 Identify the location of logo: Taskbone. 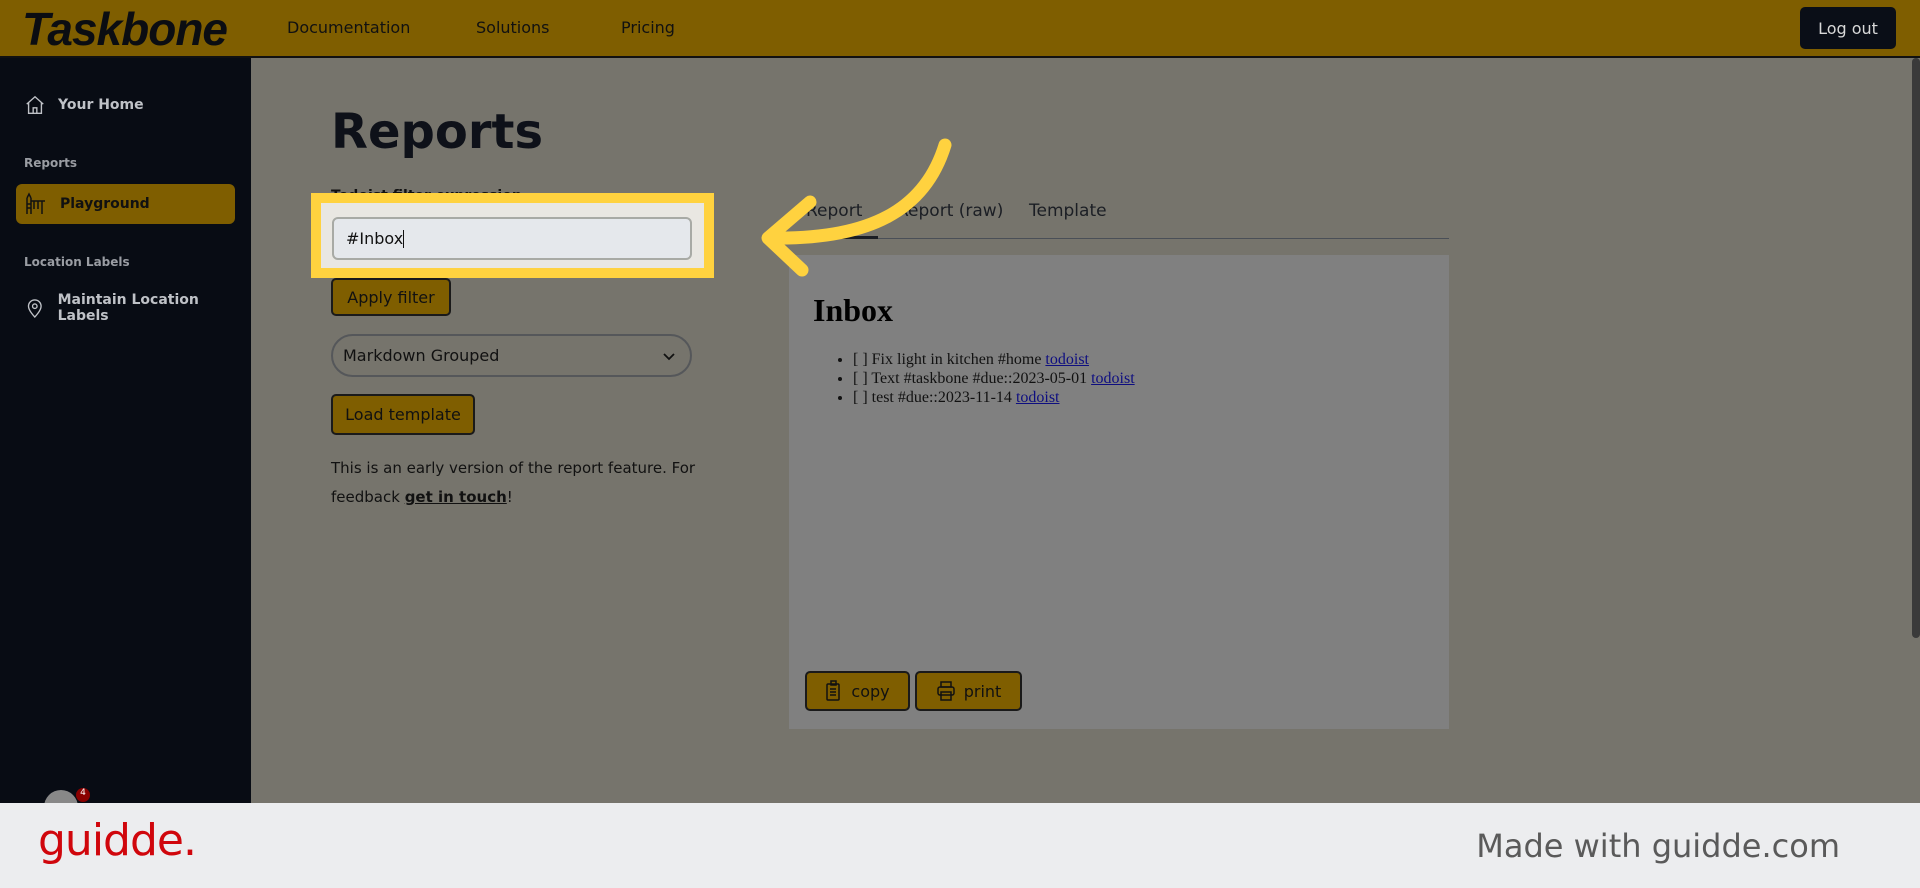
(125, 29).